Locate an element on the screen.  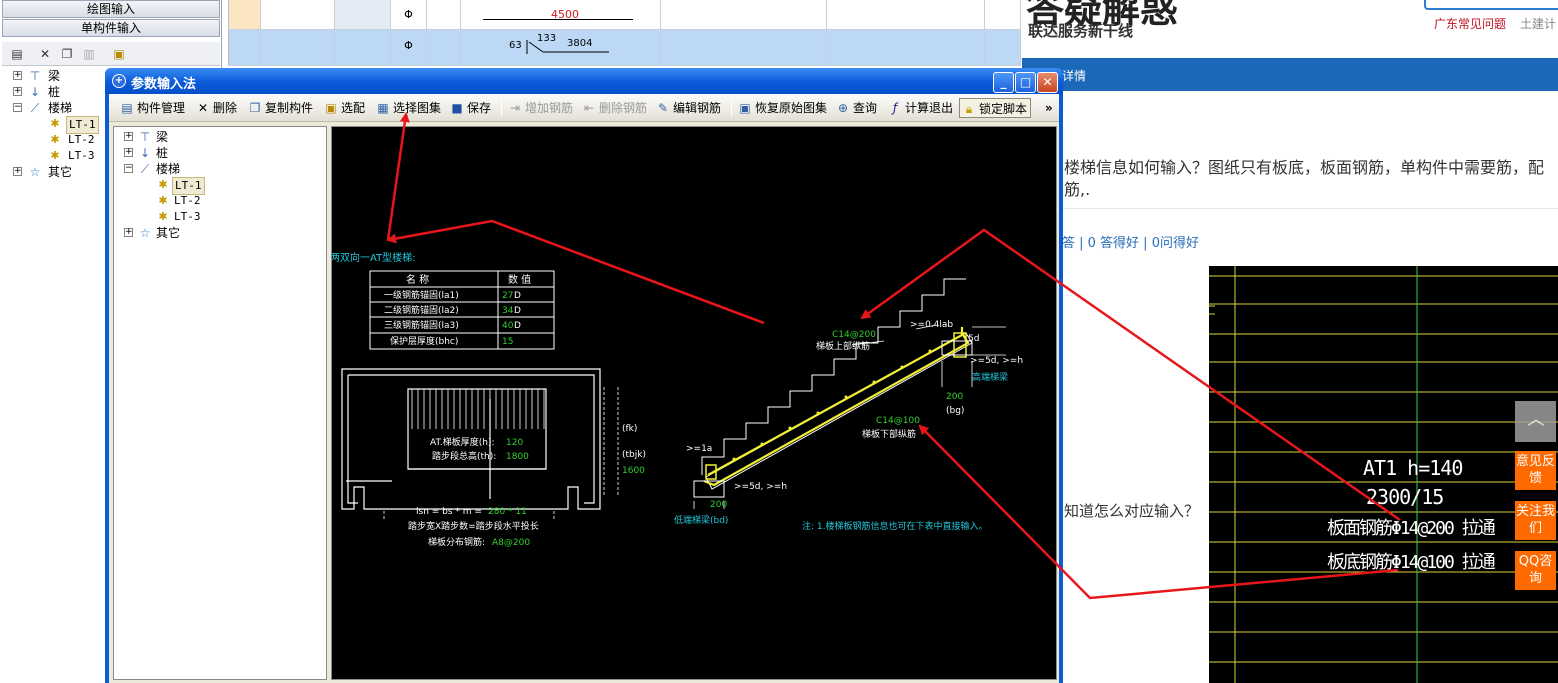
binoculars-icon: ⊕ is located at coordinates (843, 108).